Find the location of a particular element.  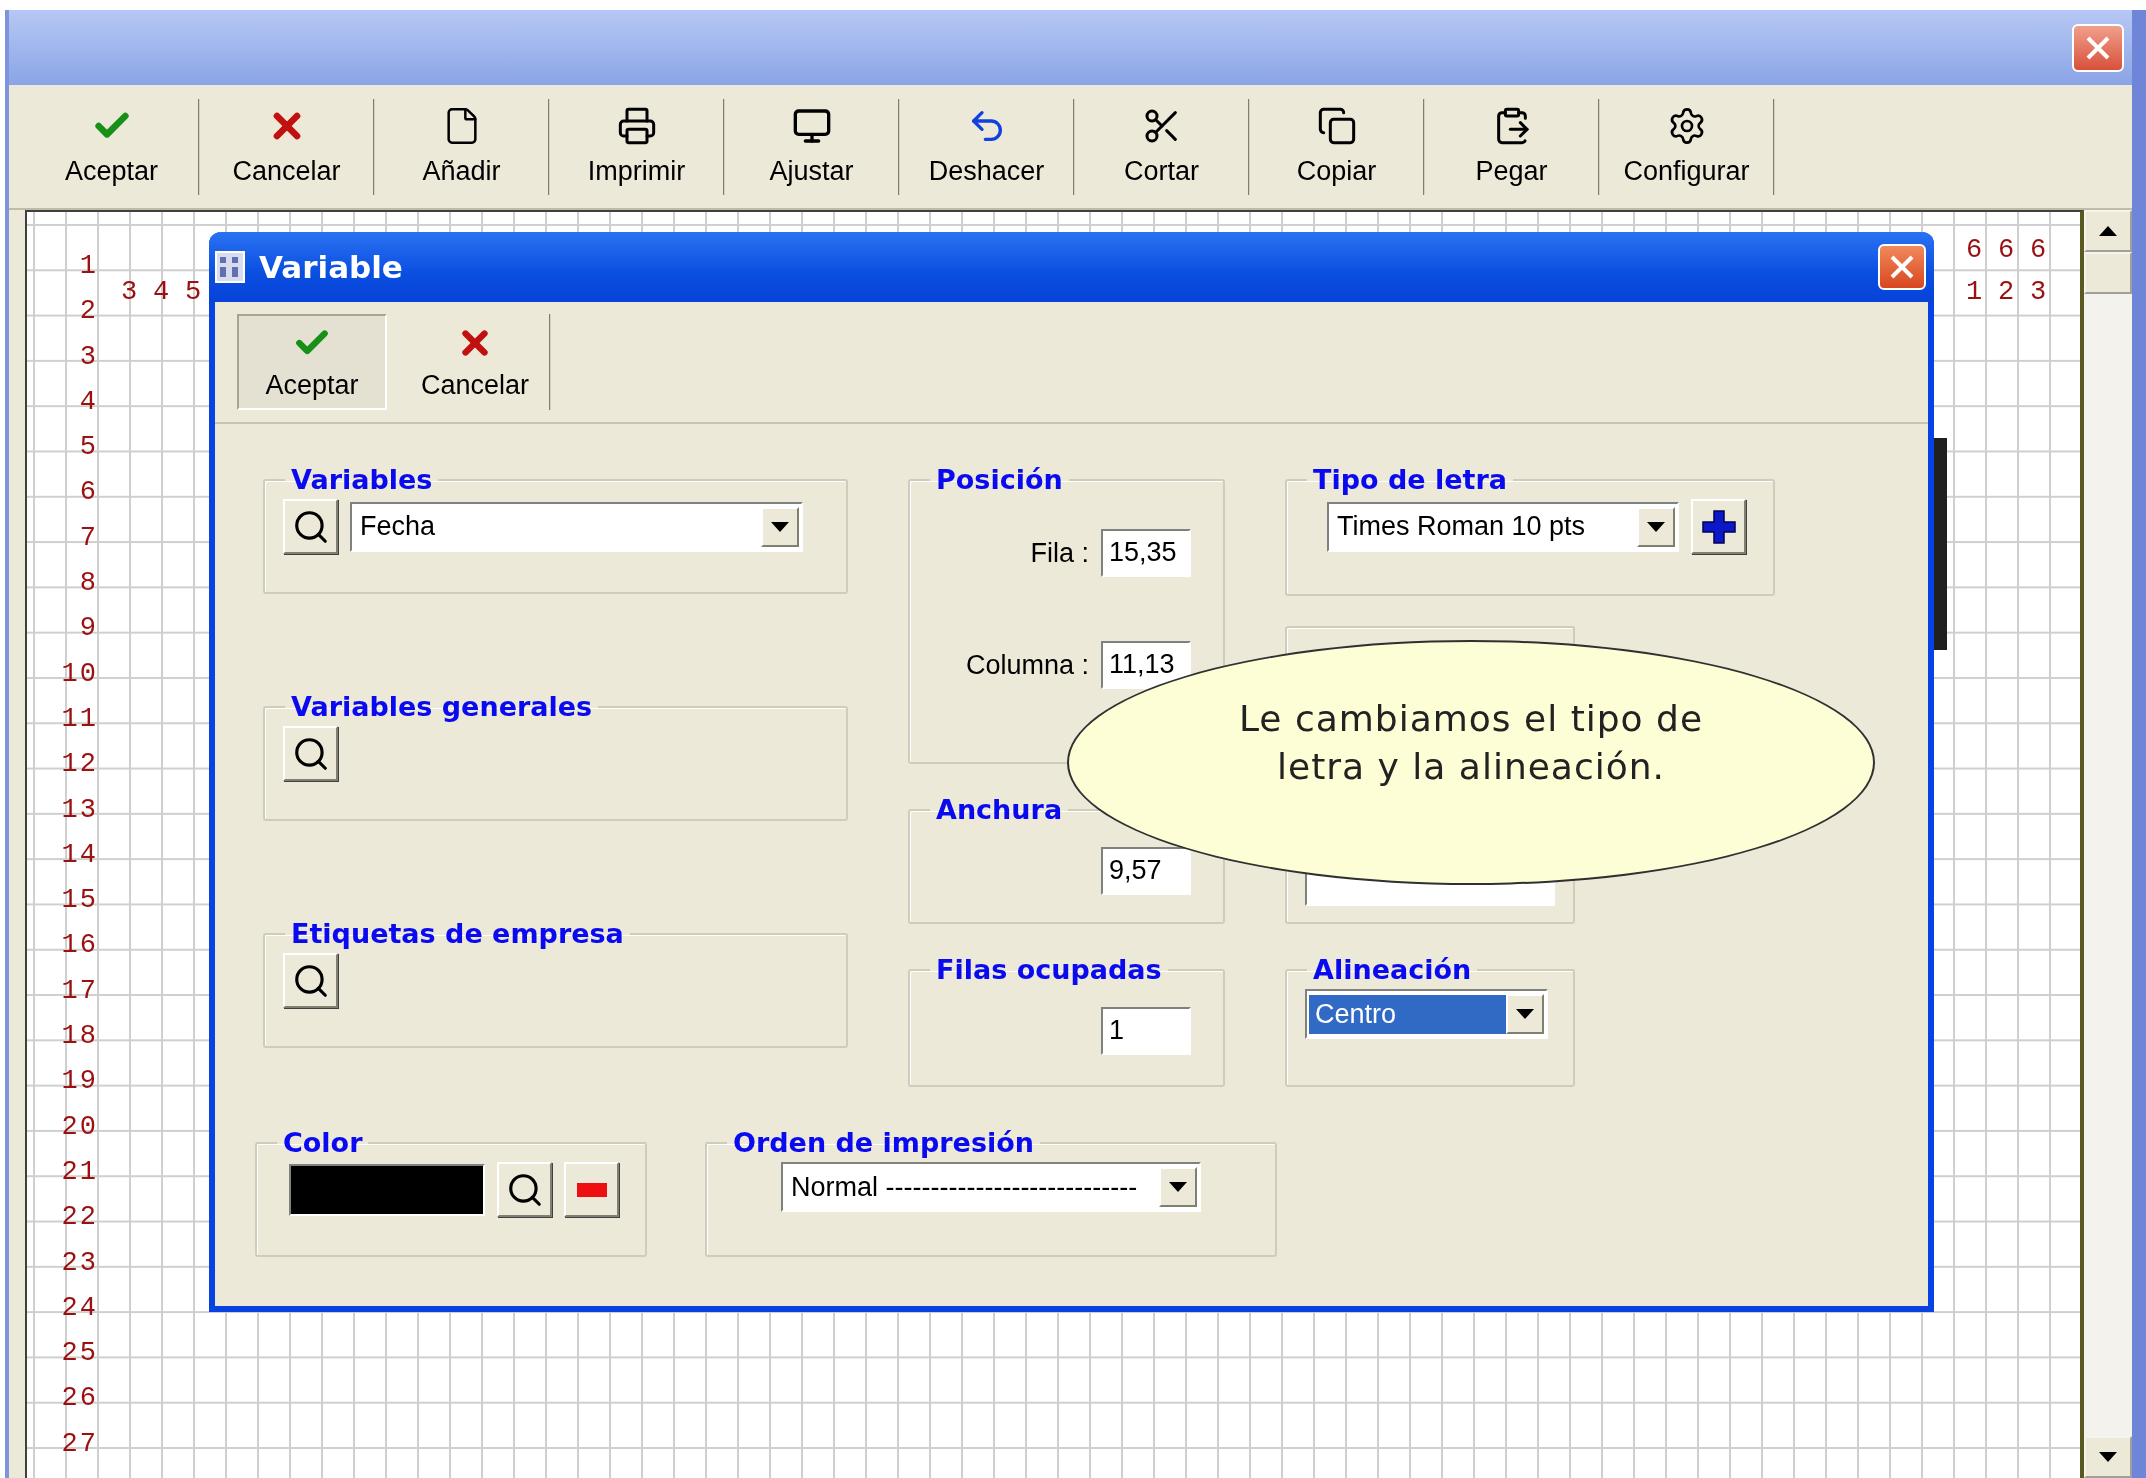

column-number: 5 is located at coordinates (193, 292).